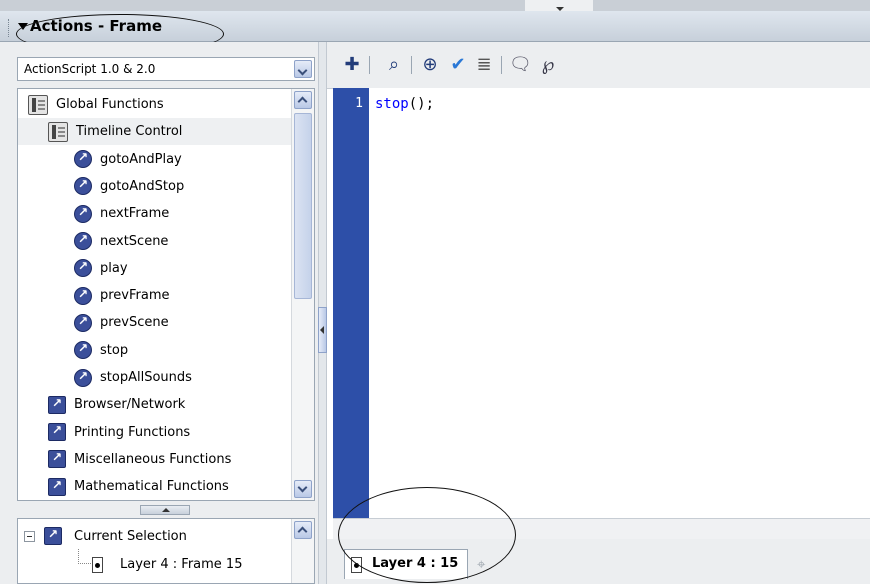  I want to click on collapse-tab, so click(559, 5).